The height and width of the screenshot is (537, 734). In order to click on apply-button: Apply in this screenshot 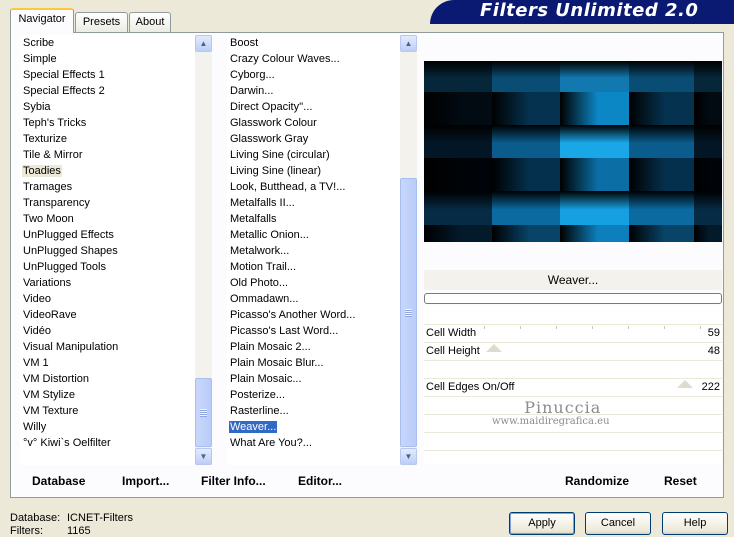, I will do `click(542, 523)`.